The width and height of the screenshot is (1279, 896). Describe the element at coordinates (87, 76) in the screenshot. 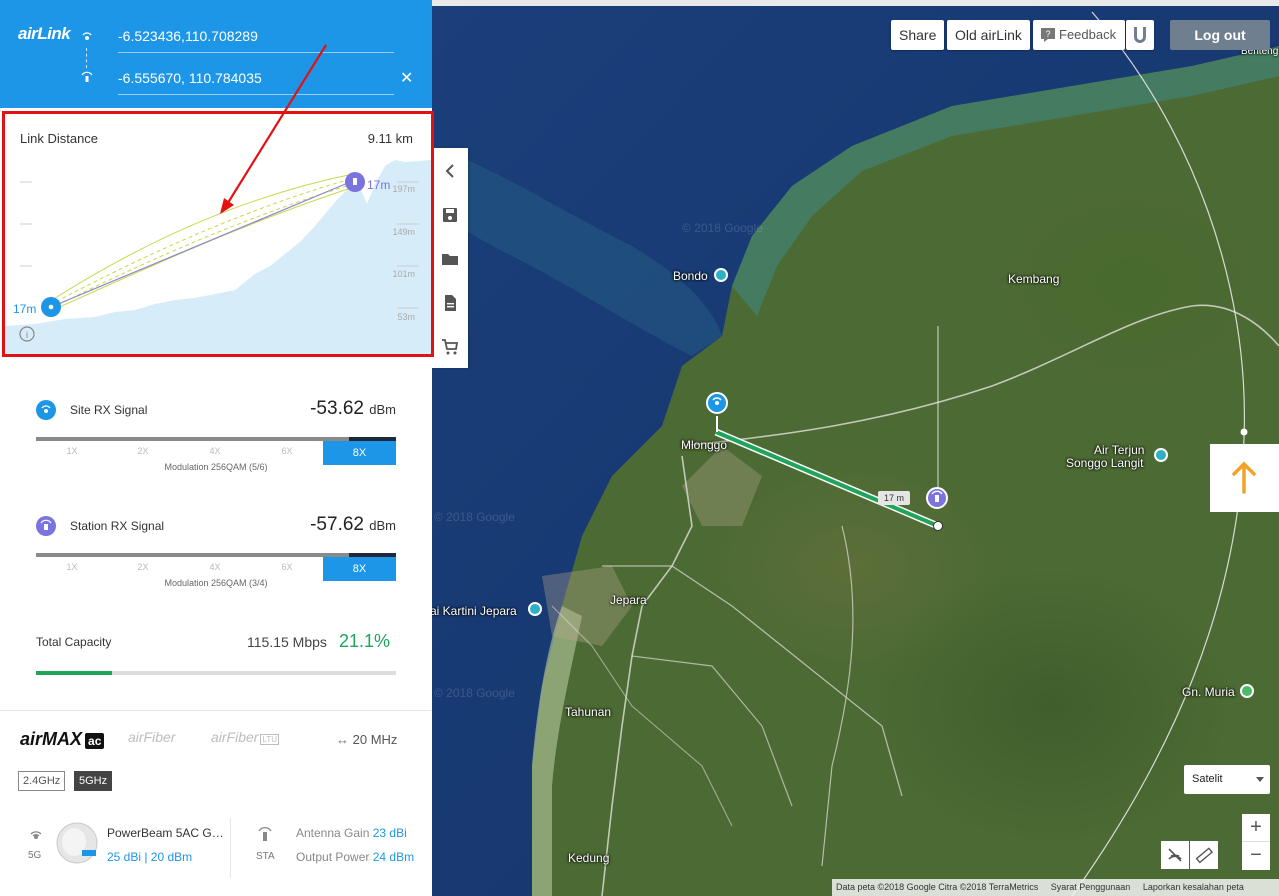

I see `station-antenna-icon` at that location.